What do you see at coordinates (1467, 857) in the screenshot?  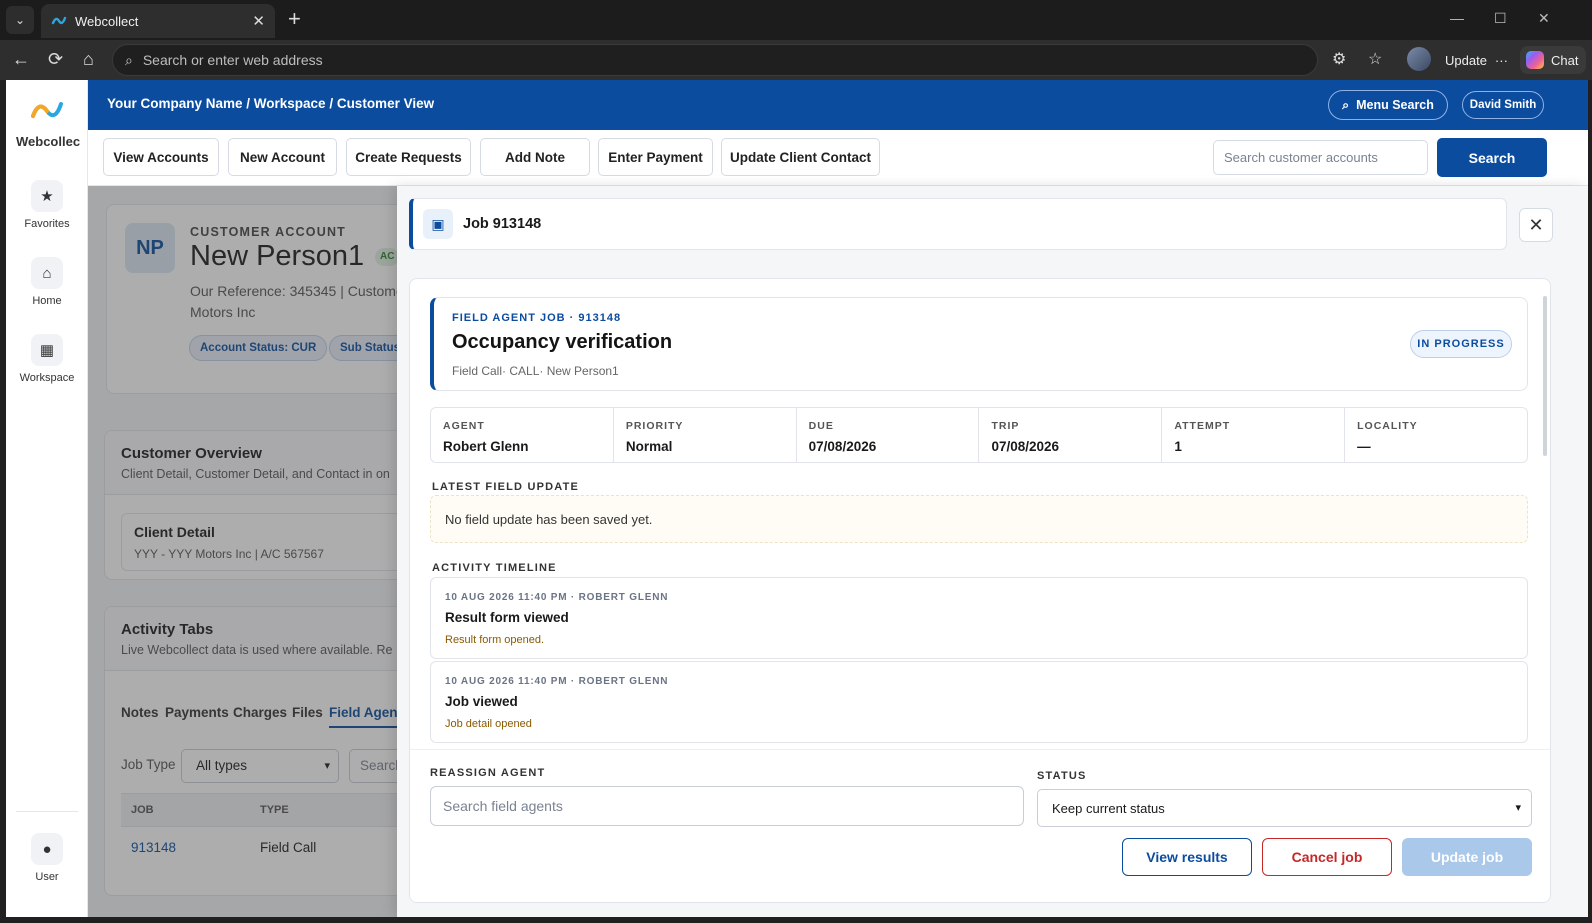 I see `update-job-button: Update job` at bounding box center [1467, 857].